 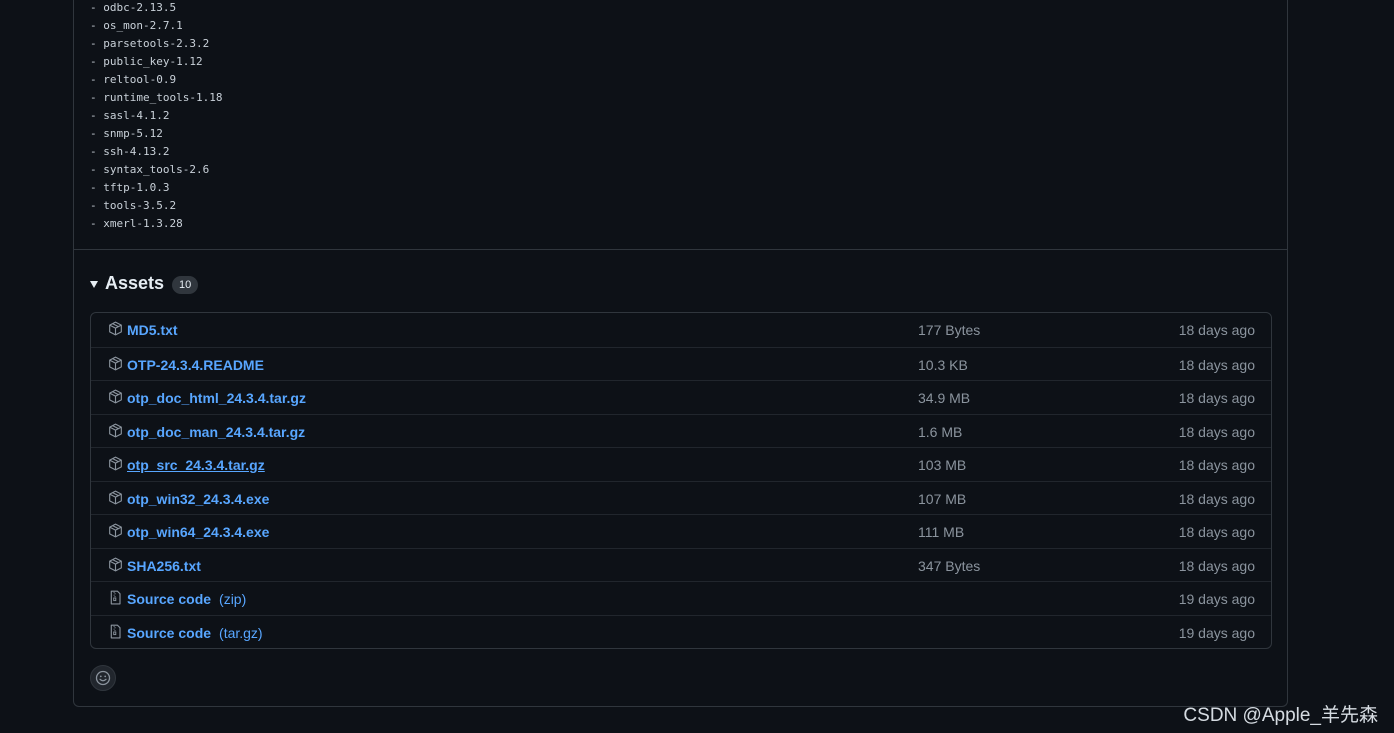 What do you see at coordinates (133, 79) in the screenshot?
I see `release-note-item: - reltool-0.9` at bounding box center [133, 79].